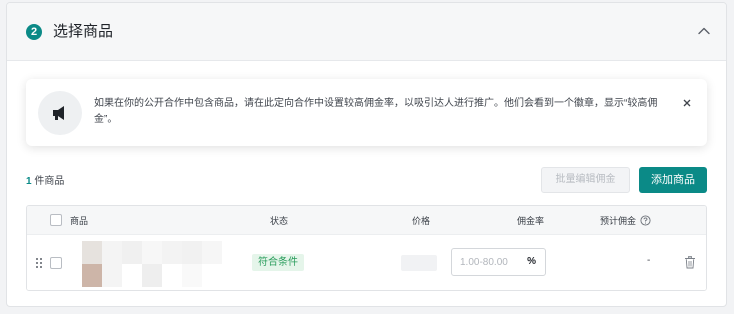  I want to click on product-thumbnail, so click(152, 264).